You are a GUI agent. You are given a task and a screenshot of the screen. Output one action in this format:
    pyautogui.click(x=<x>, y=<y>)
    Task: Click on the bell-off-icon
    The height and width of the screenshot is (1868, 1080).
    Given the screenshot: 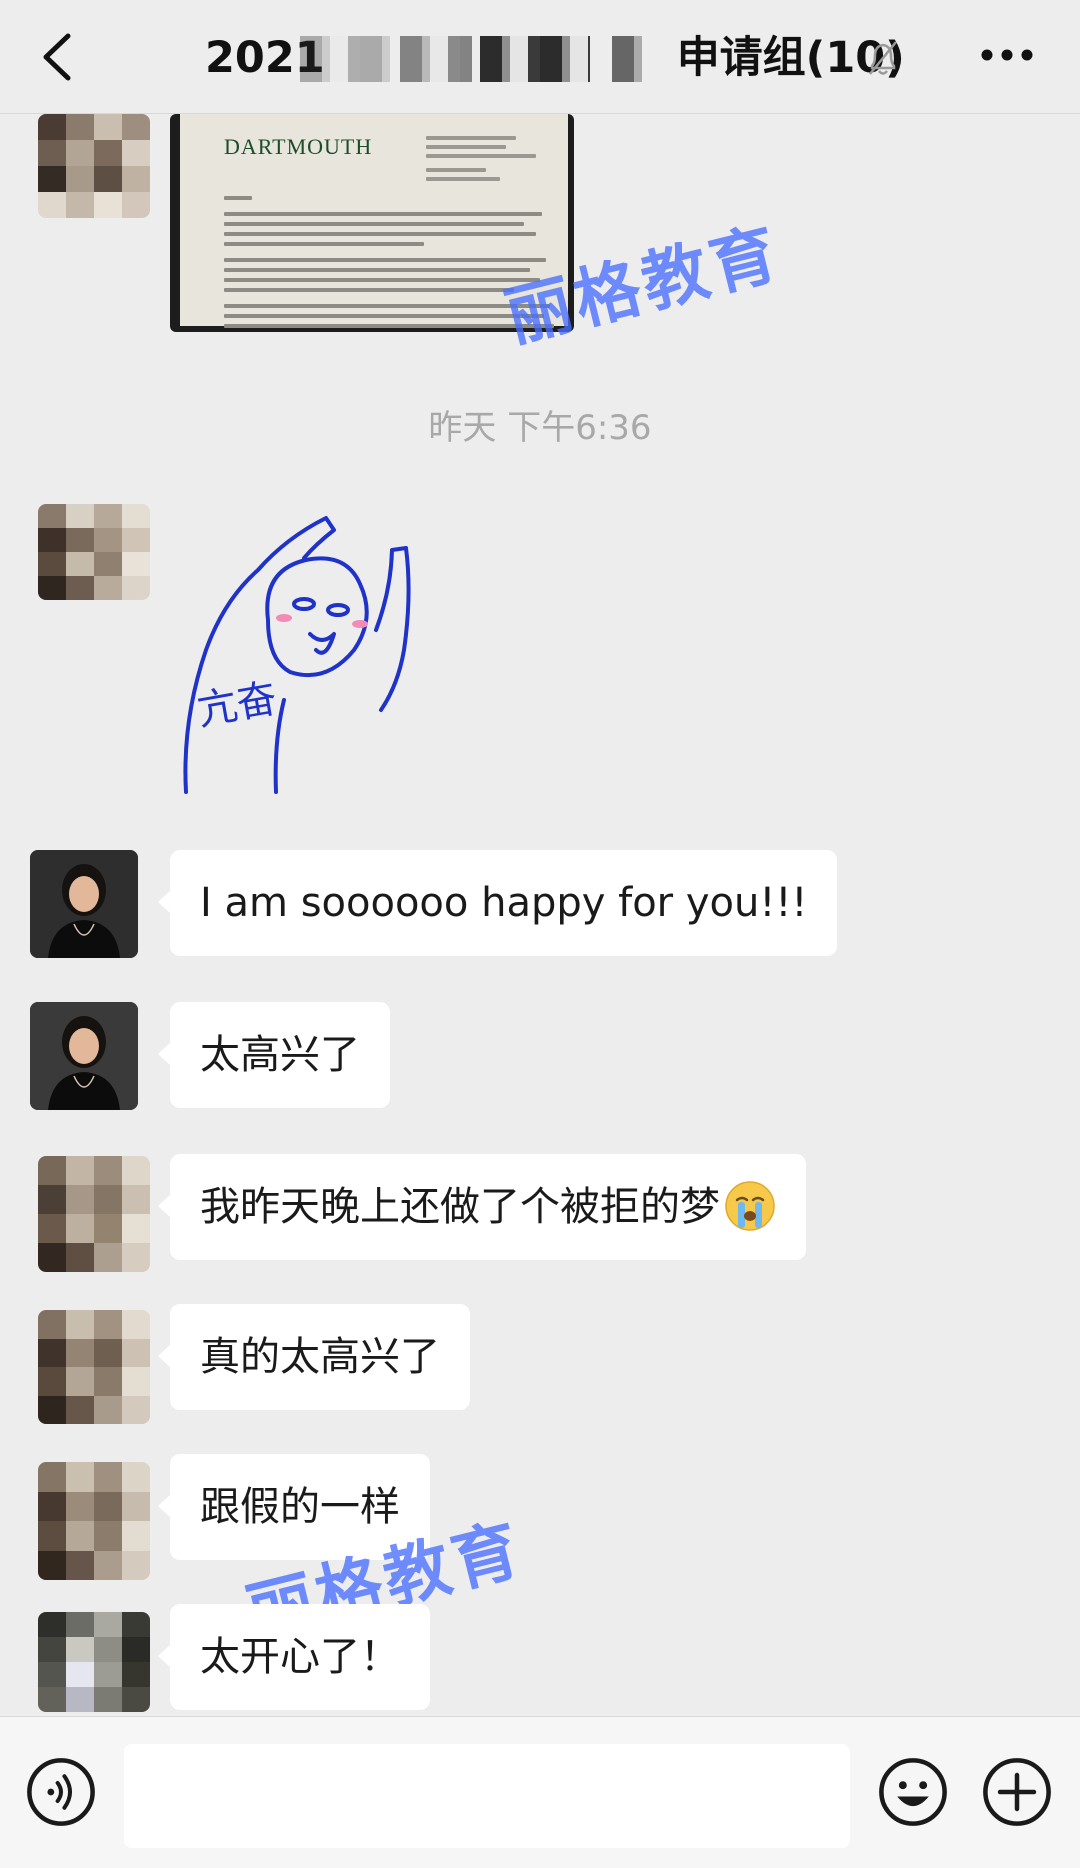 What is the action you would take?
    pyautogui.click(x=883, y=58)
    